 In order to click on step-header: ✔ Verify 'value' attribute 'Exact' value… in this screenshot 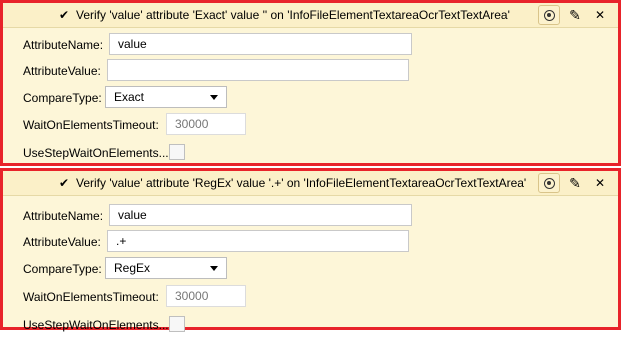, I will do `click(310, 15)`.